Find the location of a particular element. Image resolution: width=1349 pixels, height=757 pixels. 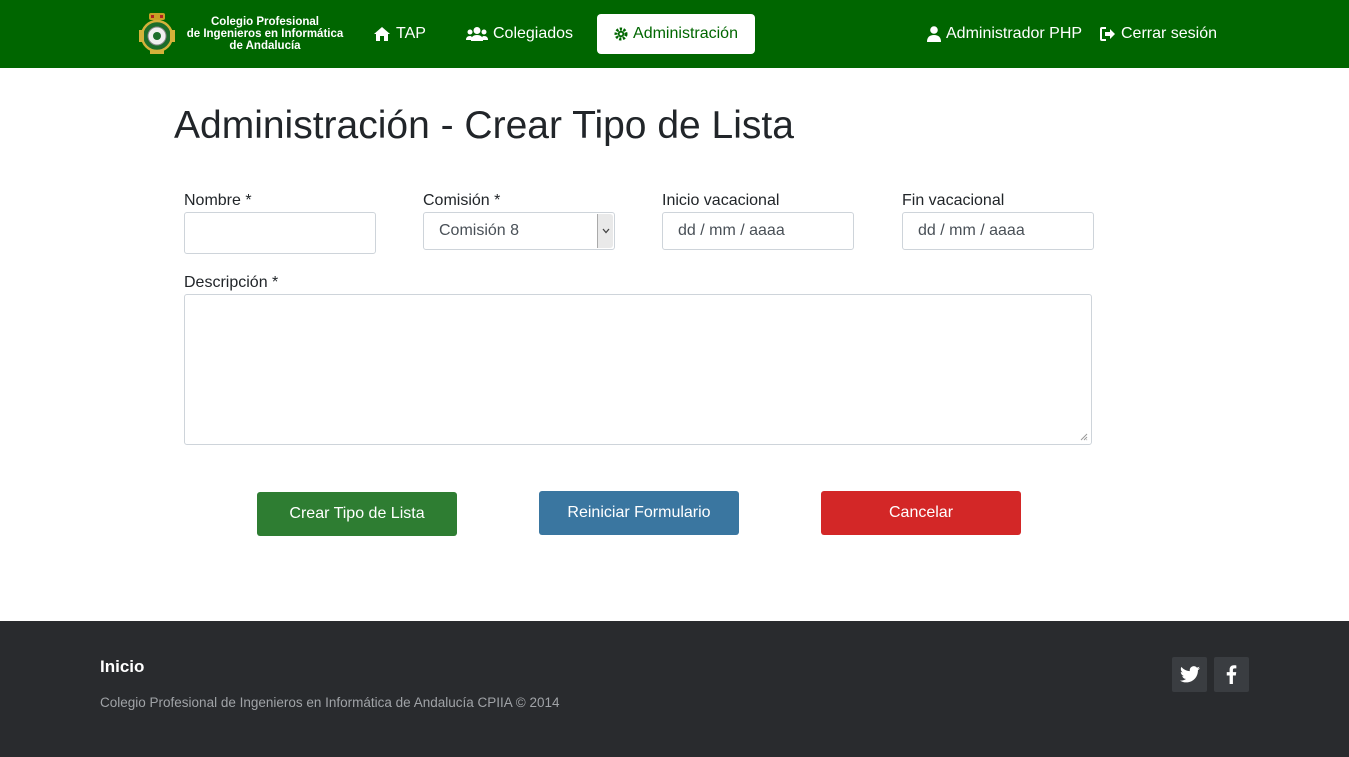

brand-line-2: de Ingenieros en Informática is located at coordinates (265, 34).